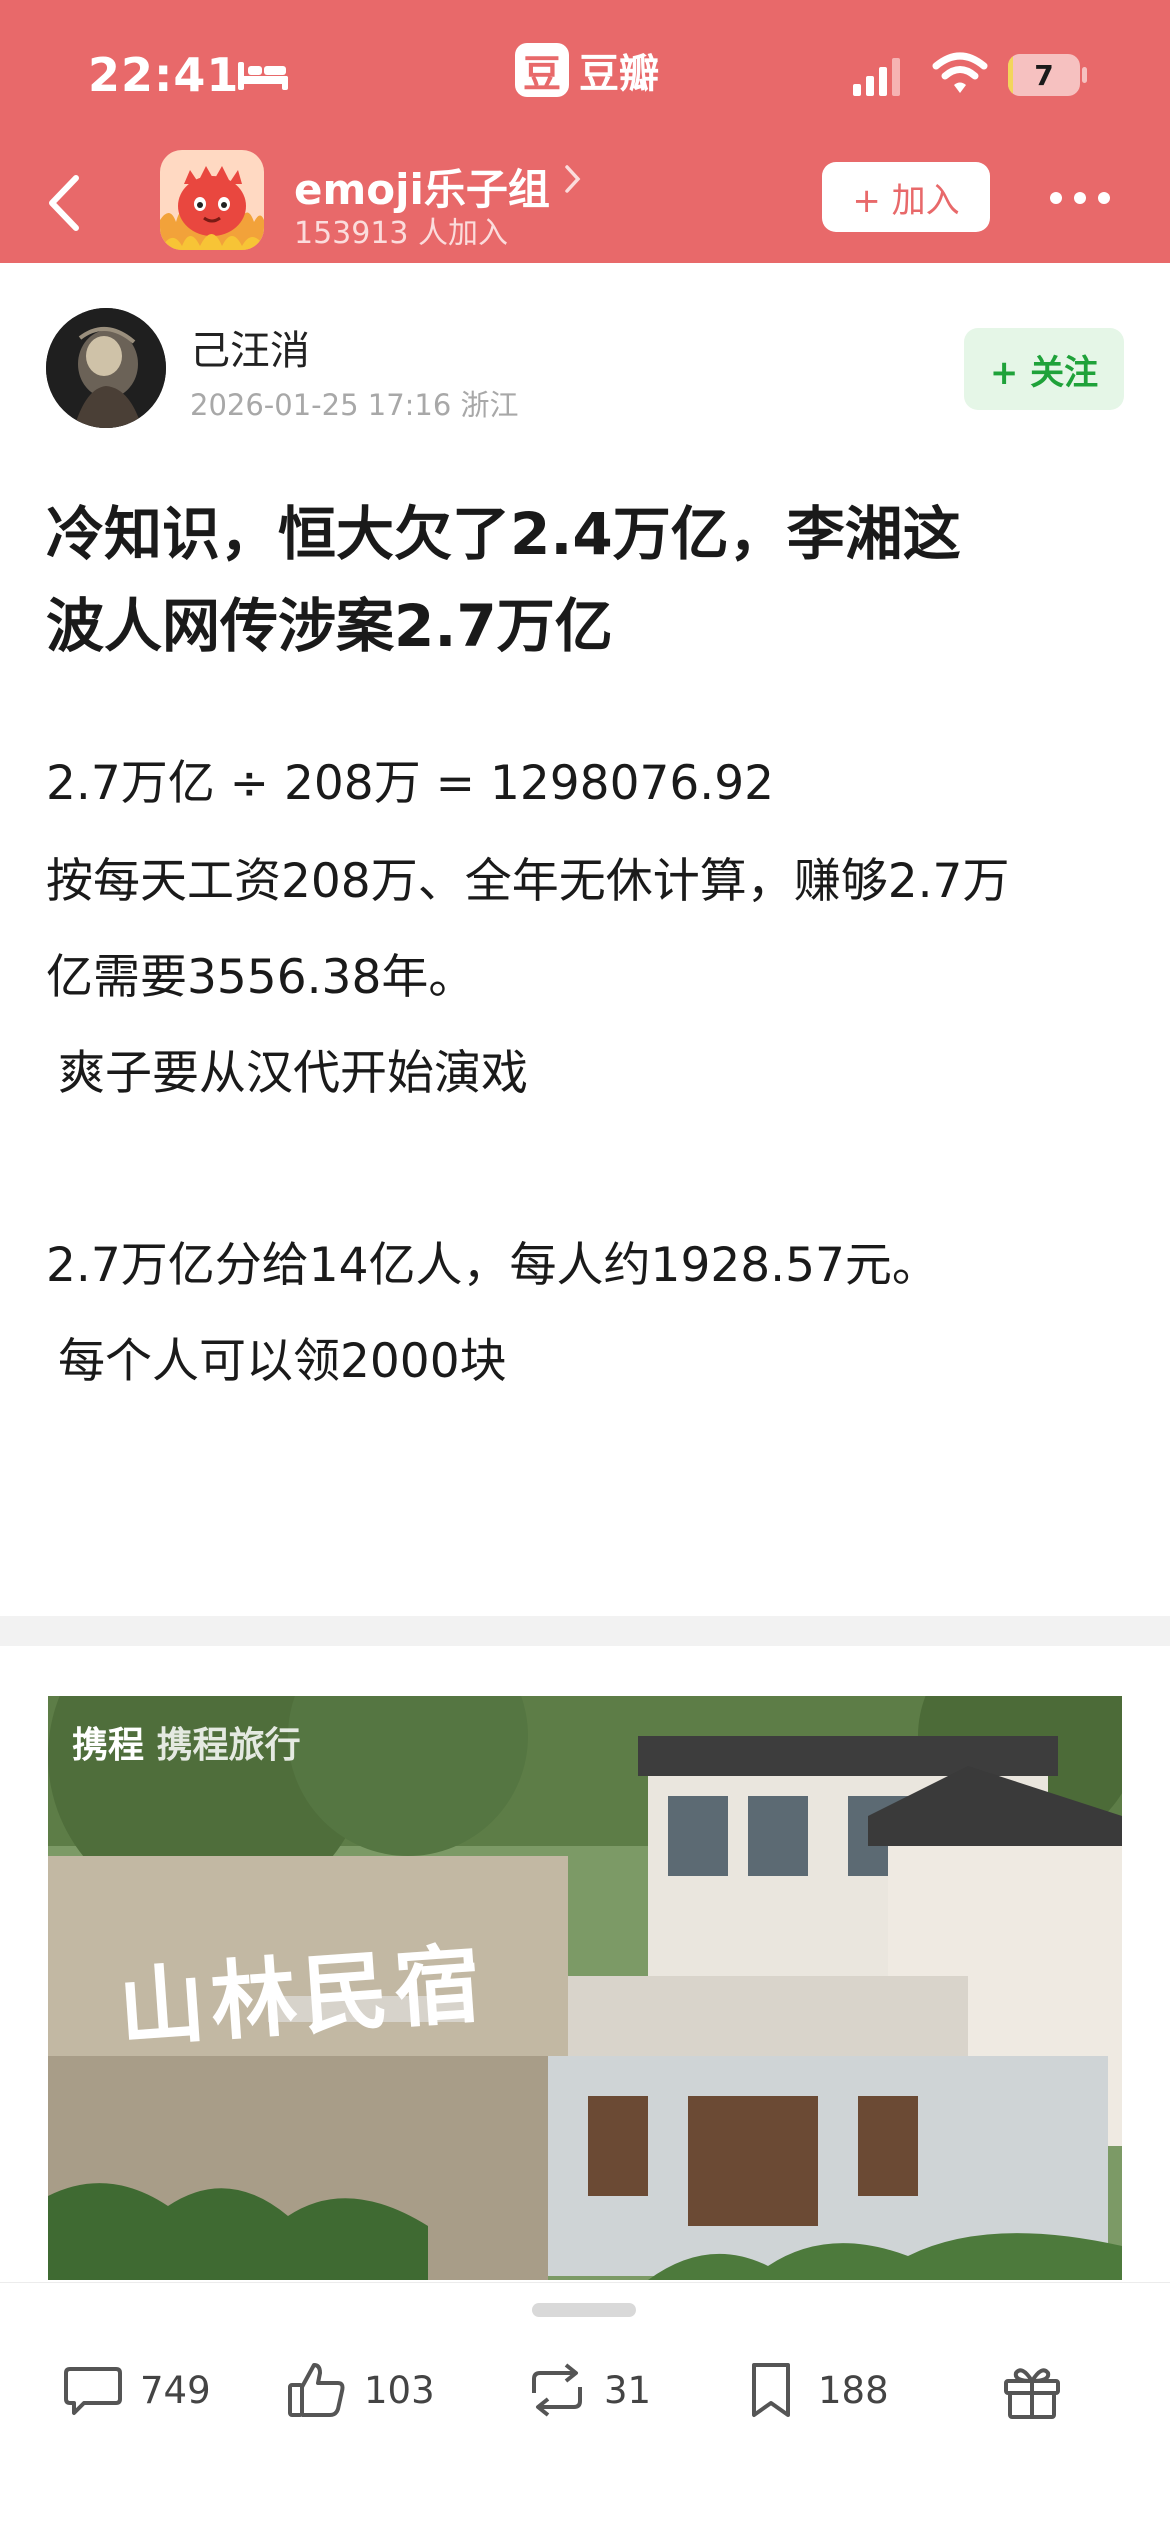  What do you see at coordinates (360, 2390) in the screenshot?
I see `like-button: 103` at bounding box center [360, 2390].